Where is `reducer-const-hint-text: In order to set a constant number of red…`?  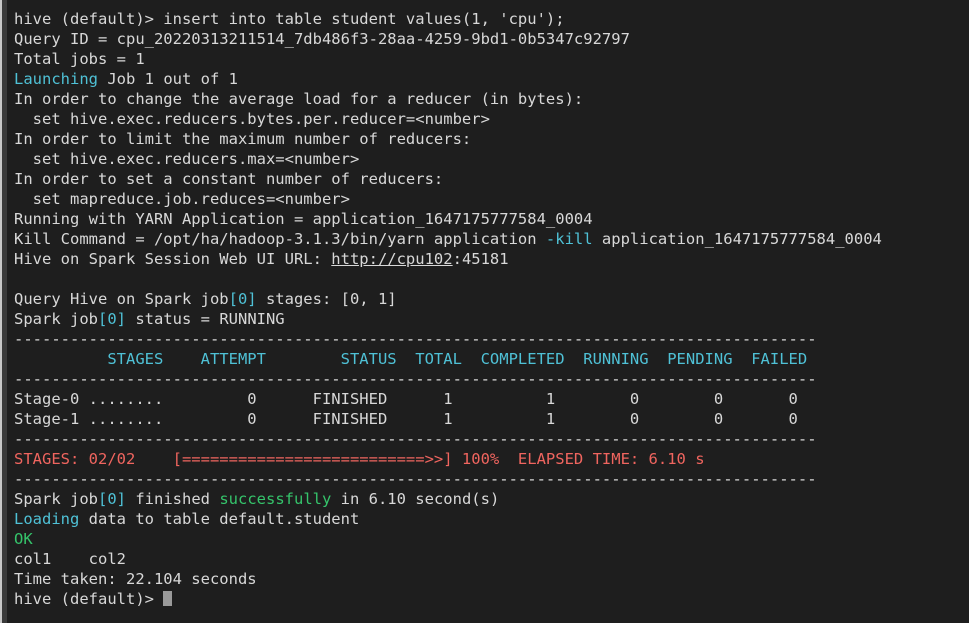
reducer-const-hint-text: In order to set a constant number of red… is located at coordinates (229, 179).